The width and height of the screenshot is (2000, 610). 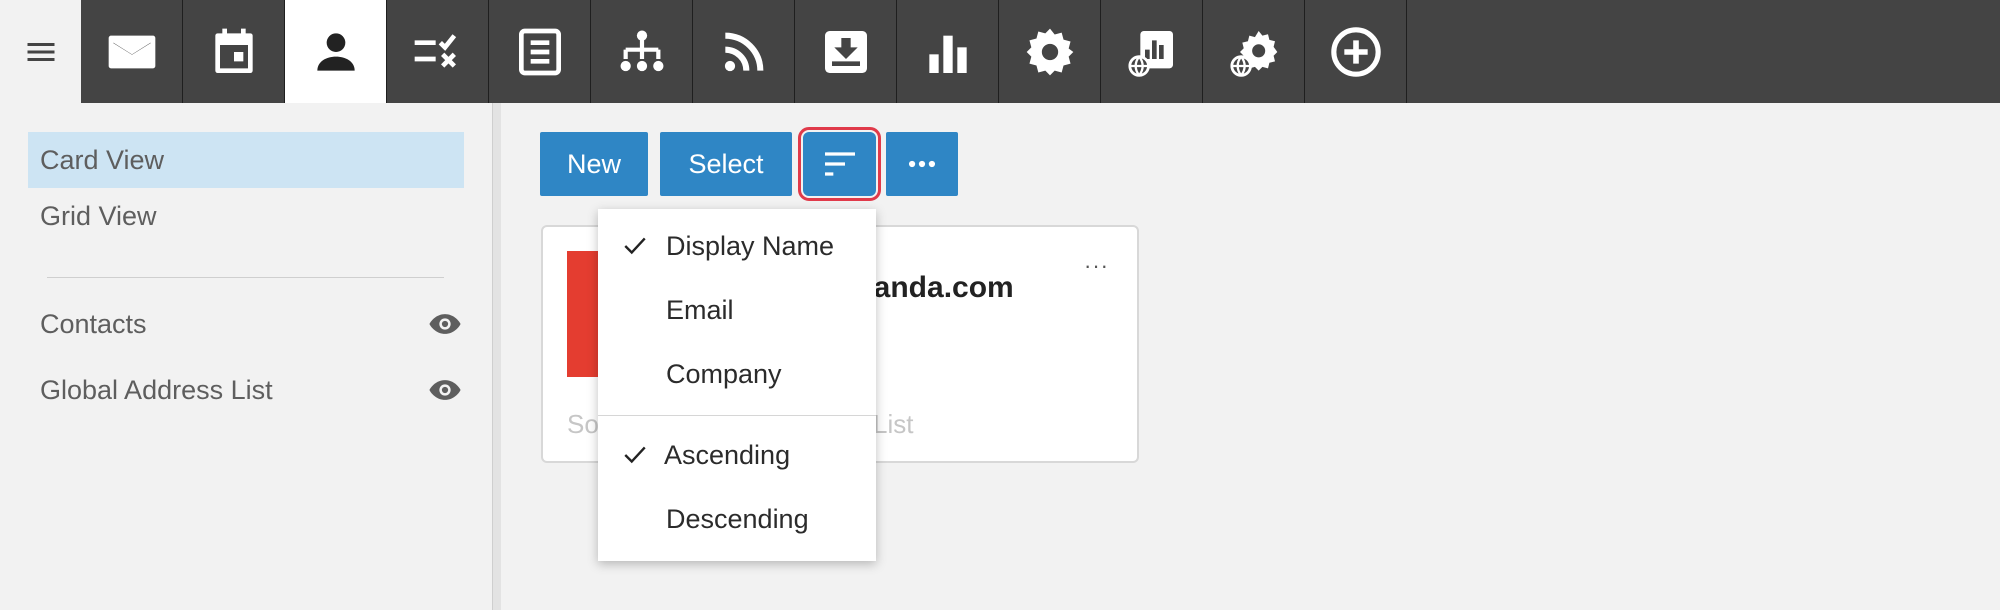 I want to click on app-notes-button, so click(x=540, y=51).